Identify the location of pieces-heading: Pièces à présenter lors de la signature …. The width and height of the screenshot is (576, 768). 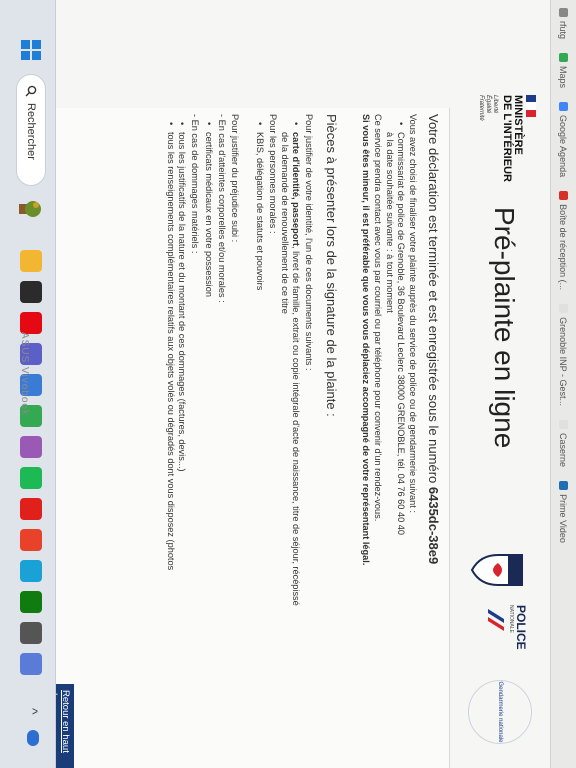
(331, 265).